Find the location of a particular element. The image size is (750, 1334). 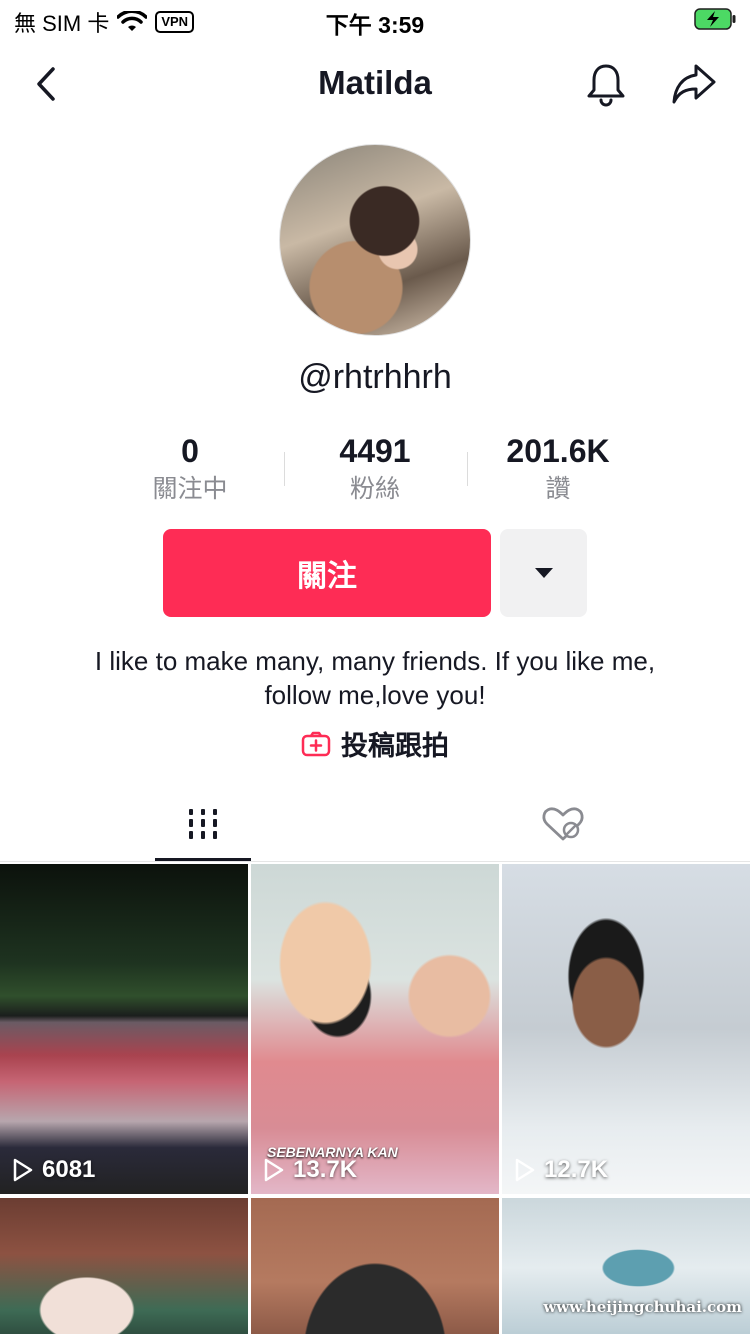

battery-charging-icon is located at coordinates (715, 19).